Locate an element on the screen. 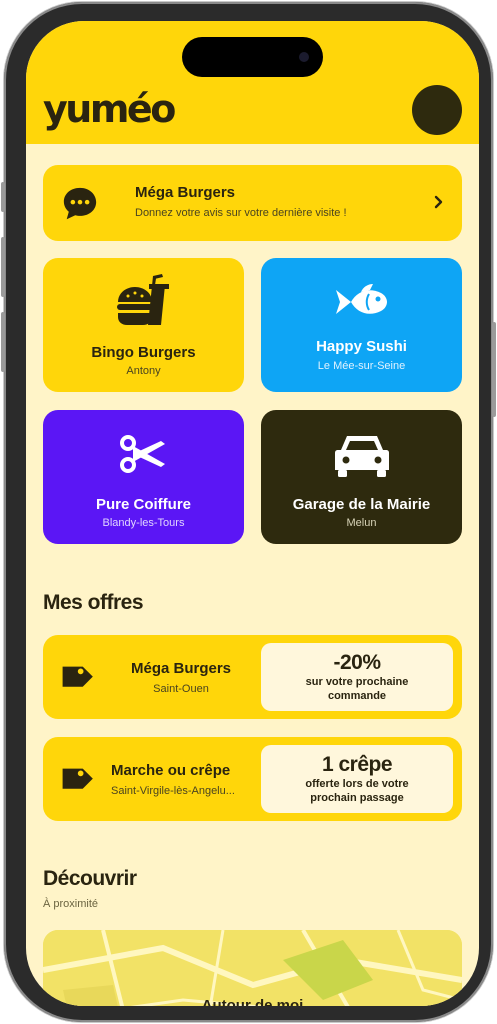  offer-description-line2: prochain passage is located at coordinates (357, 798).